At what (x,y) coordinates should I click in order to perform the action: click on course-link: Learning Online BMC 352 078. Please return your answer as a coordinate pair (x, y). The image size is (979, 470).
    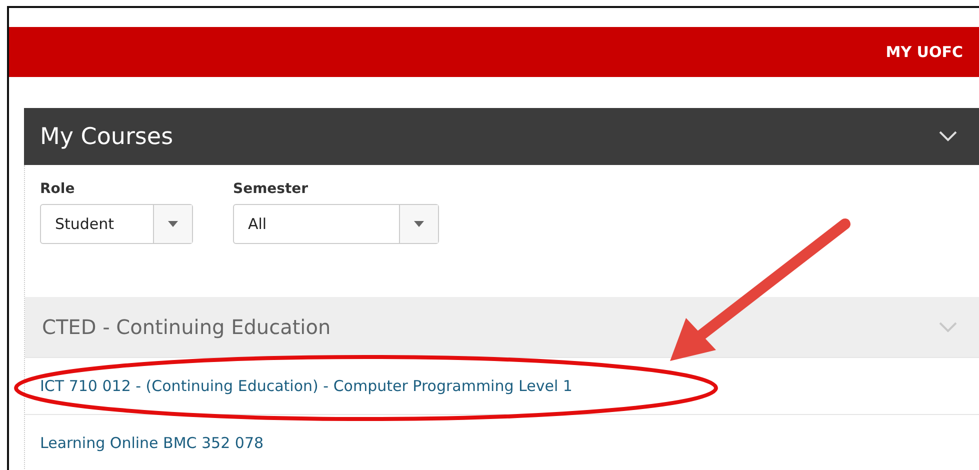
    Looking at the image, I should click on (152, 443).